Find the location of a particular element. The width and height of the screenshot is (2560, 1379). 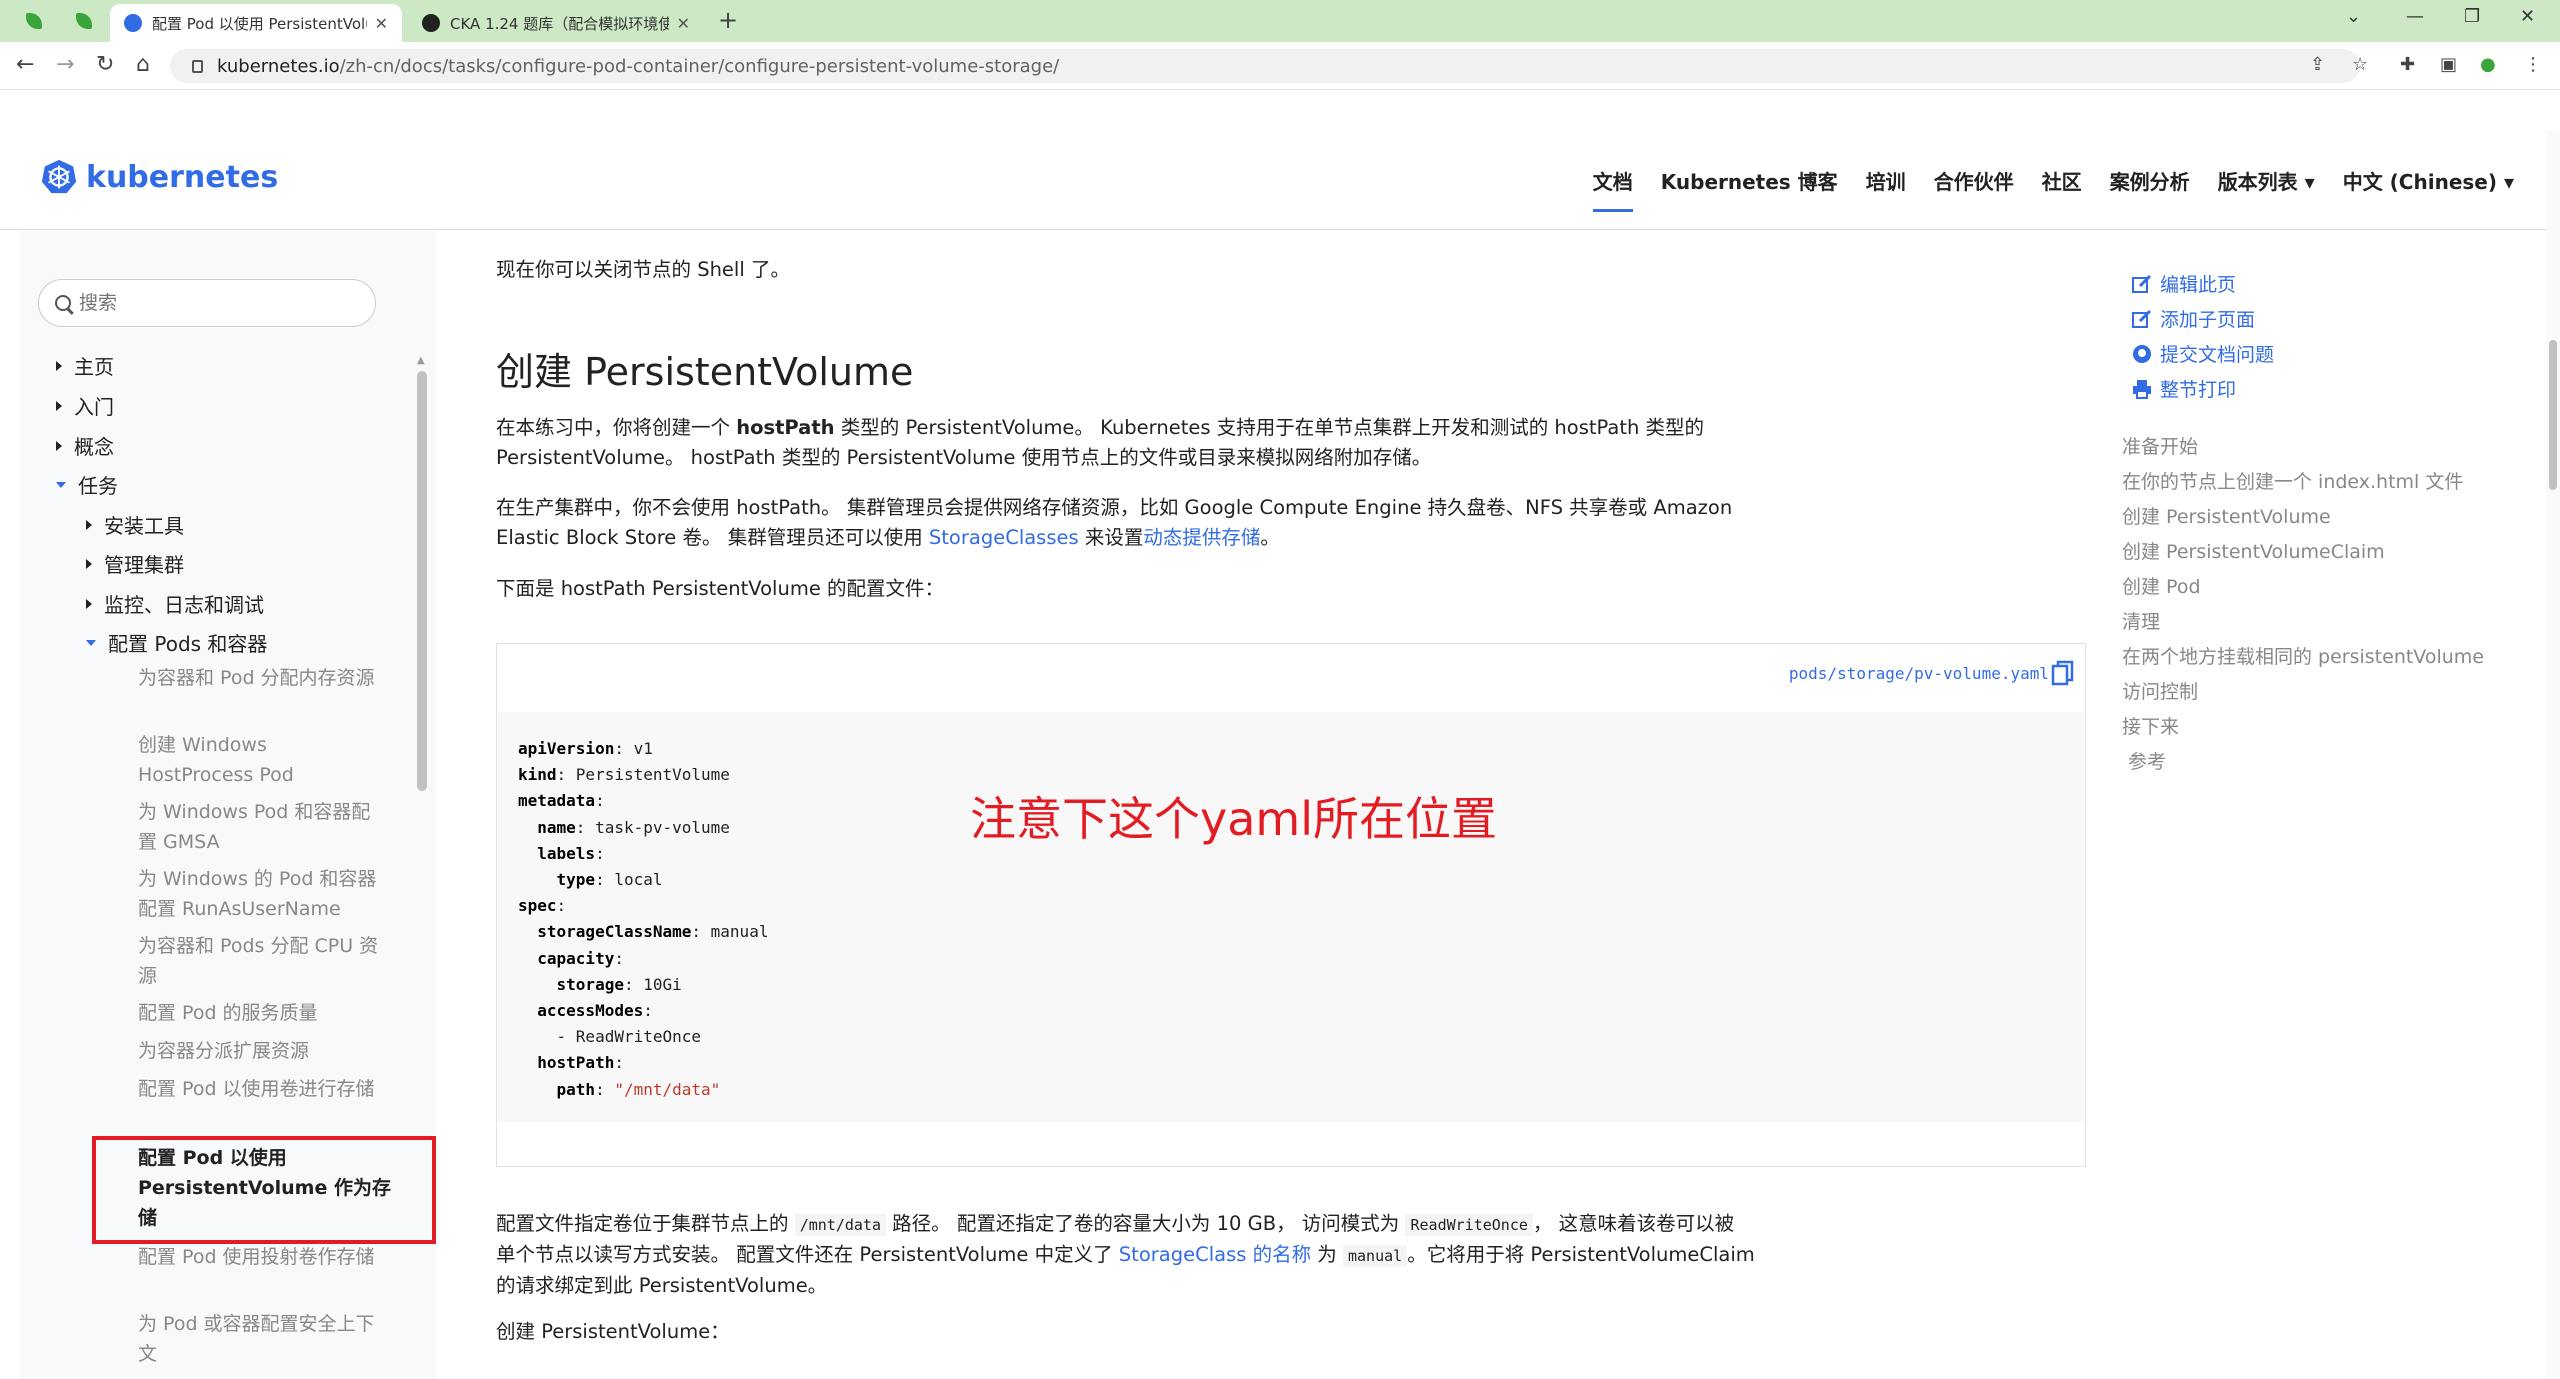

caret-down-icon is located at coordinates (61, 484).